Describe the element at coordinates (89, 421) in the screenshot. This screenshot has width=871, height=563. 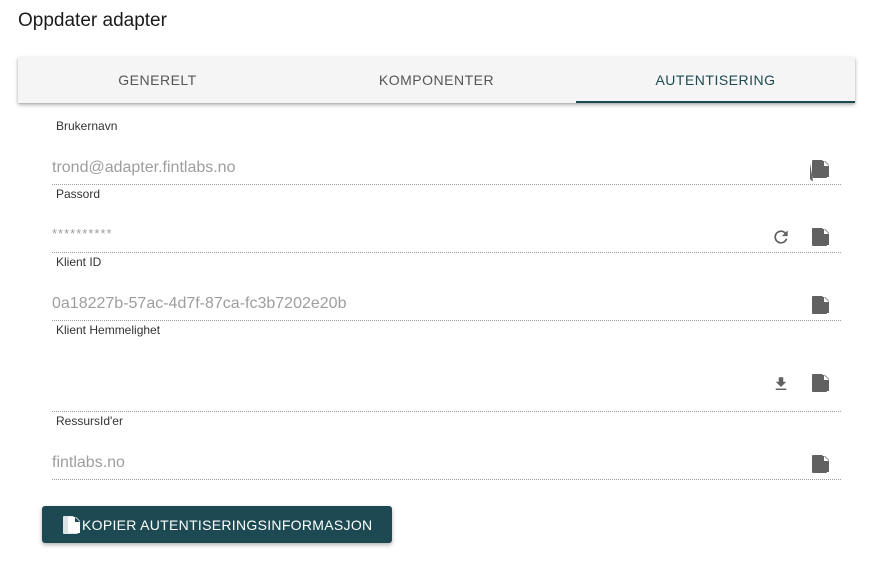
I see `resource-ids-label: RessursId'er` at that location.